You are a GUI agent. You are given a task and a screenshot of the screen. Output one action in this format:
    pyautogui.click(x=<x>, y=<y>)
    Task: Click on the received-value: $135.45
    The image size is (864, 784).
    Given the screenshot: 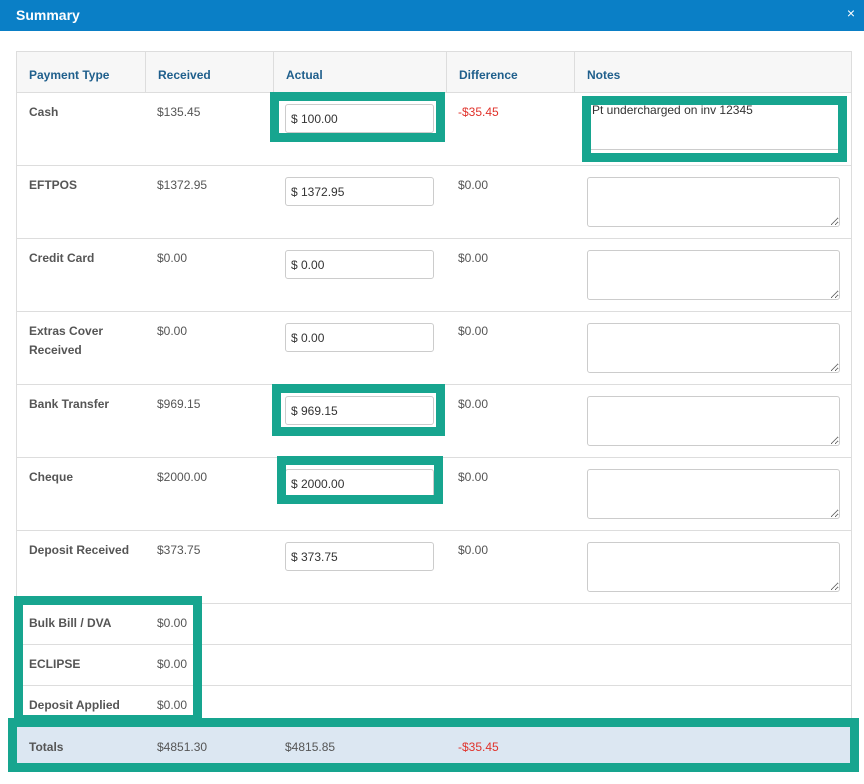 What is the action you would take?
    pyautogui.click(x=179, y=112)
    